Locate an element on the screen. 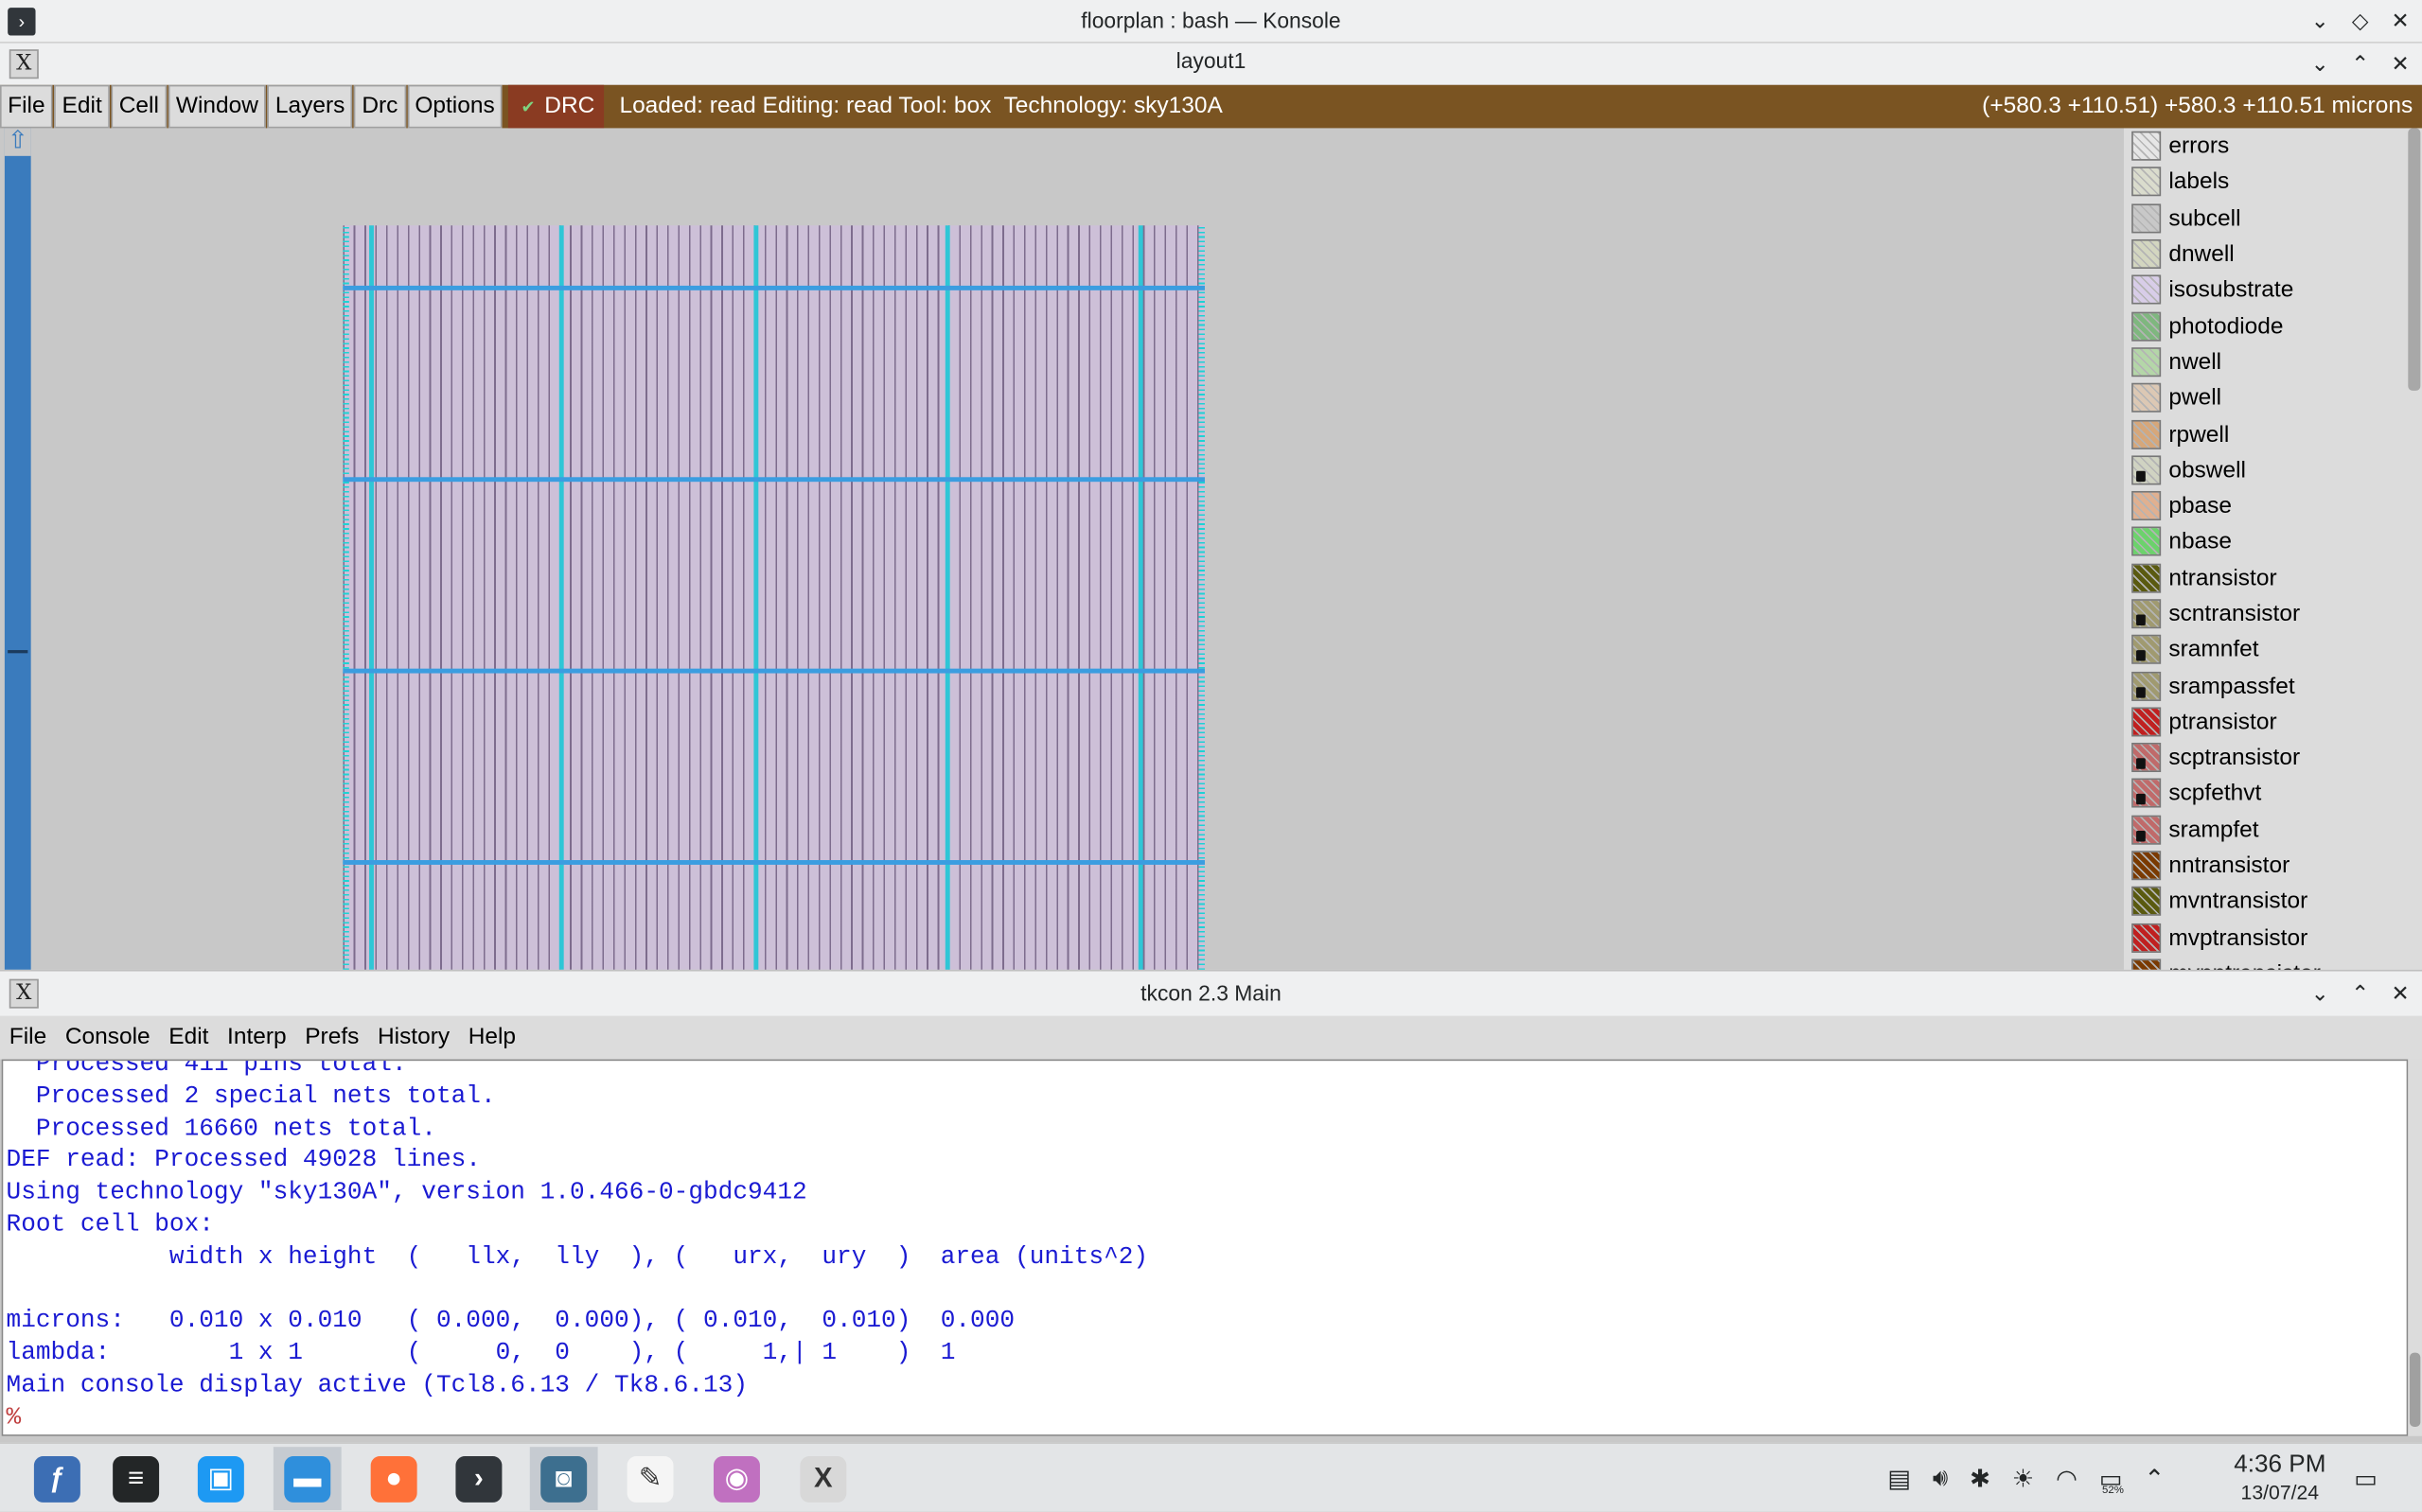 Image resolution: width=2422 pixels, height=1512 pixels. layer-name: rpwell is located at coordinates (2199, 434).